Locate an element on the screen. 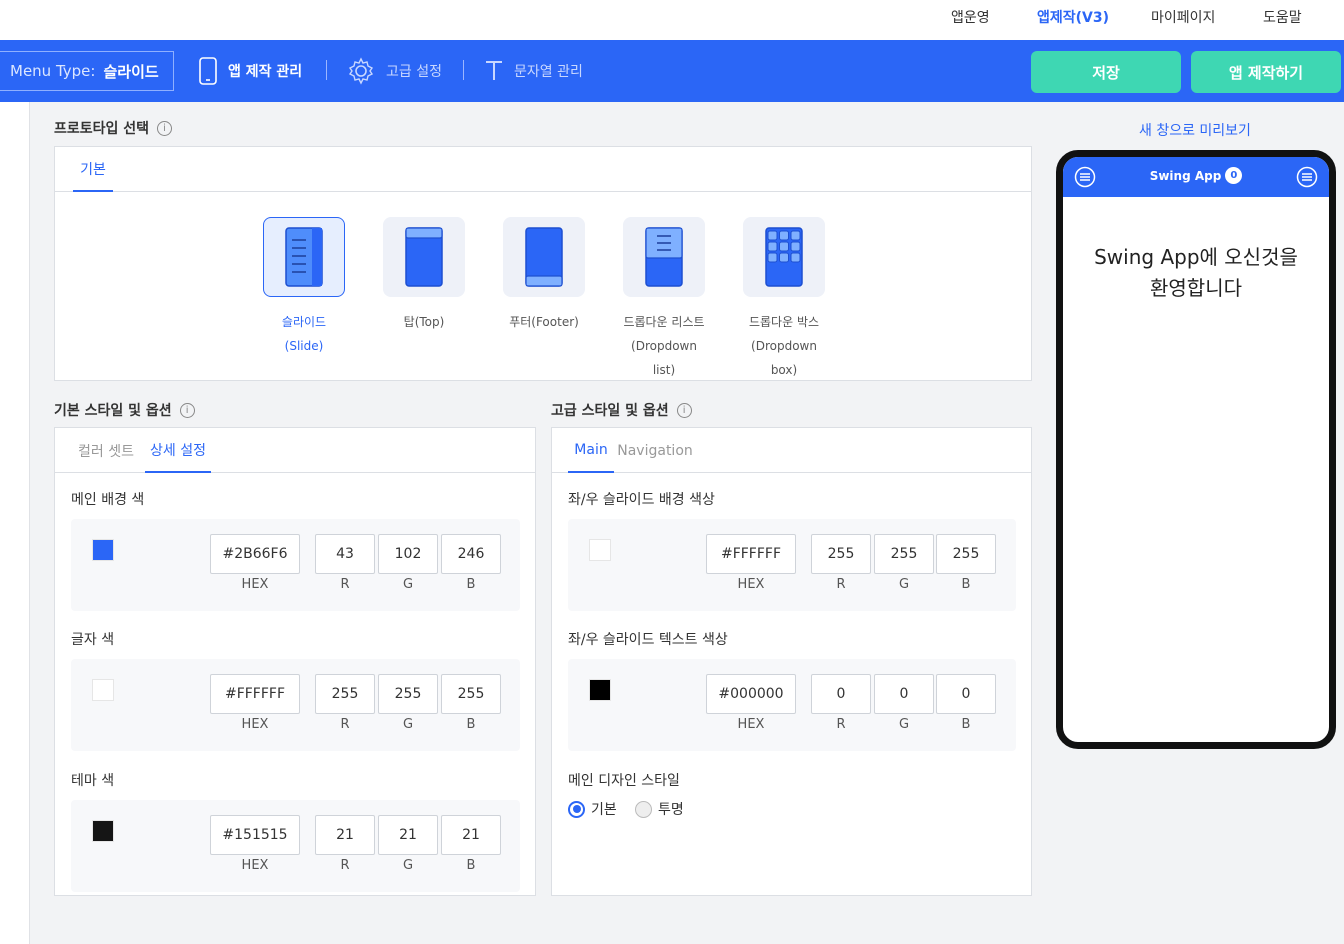 The image size is (1344, 944). green-input: 102 is located at coordinates (408, 554).